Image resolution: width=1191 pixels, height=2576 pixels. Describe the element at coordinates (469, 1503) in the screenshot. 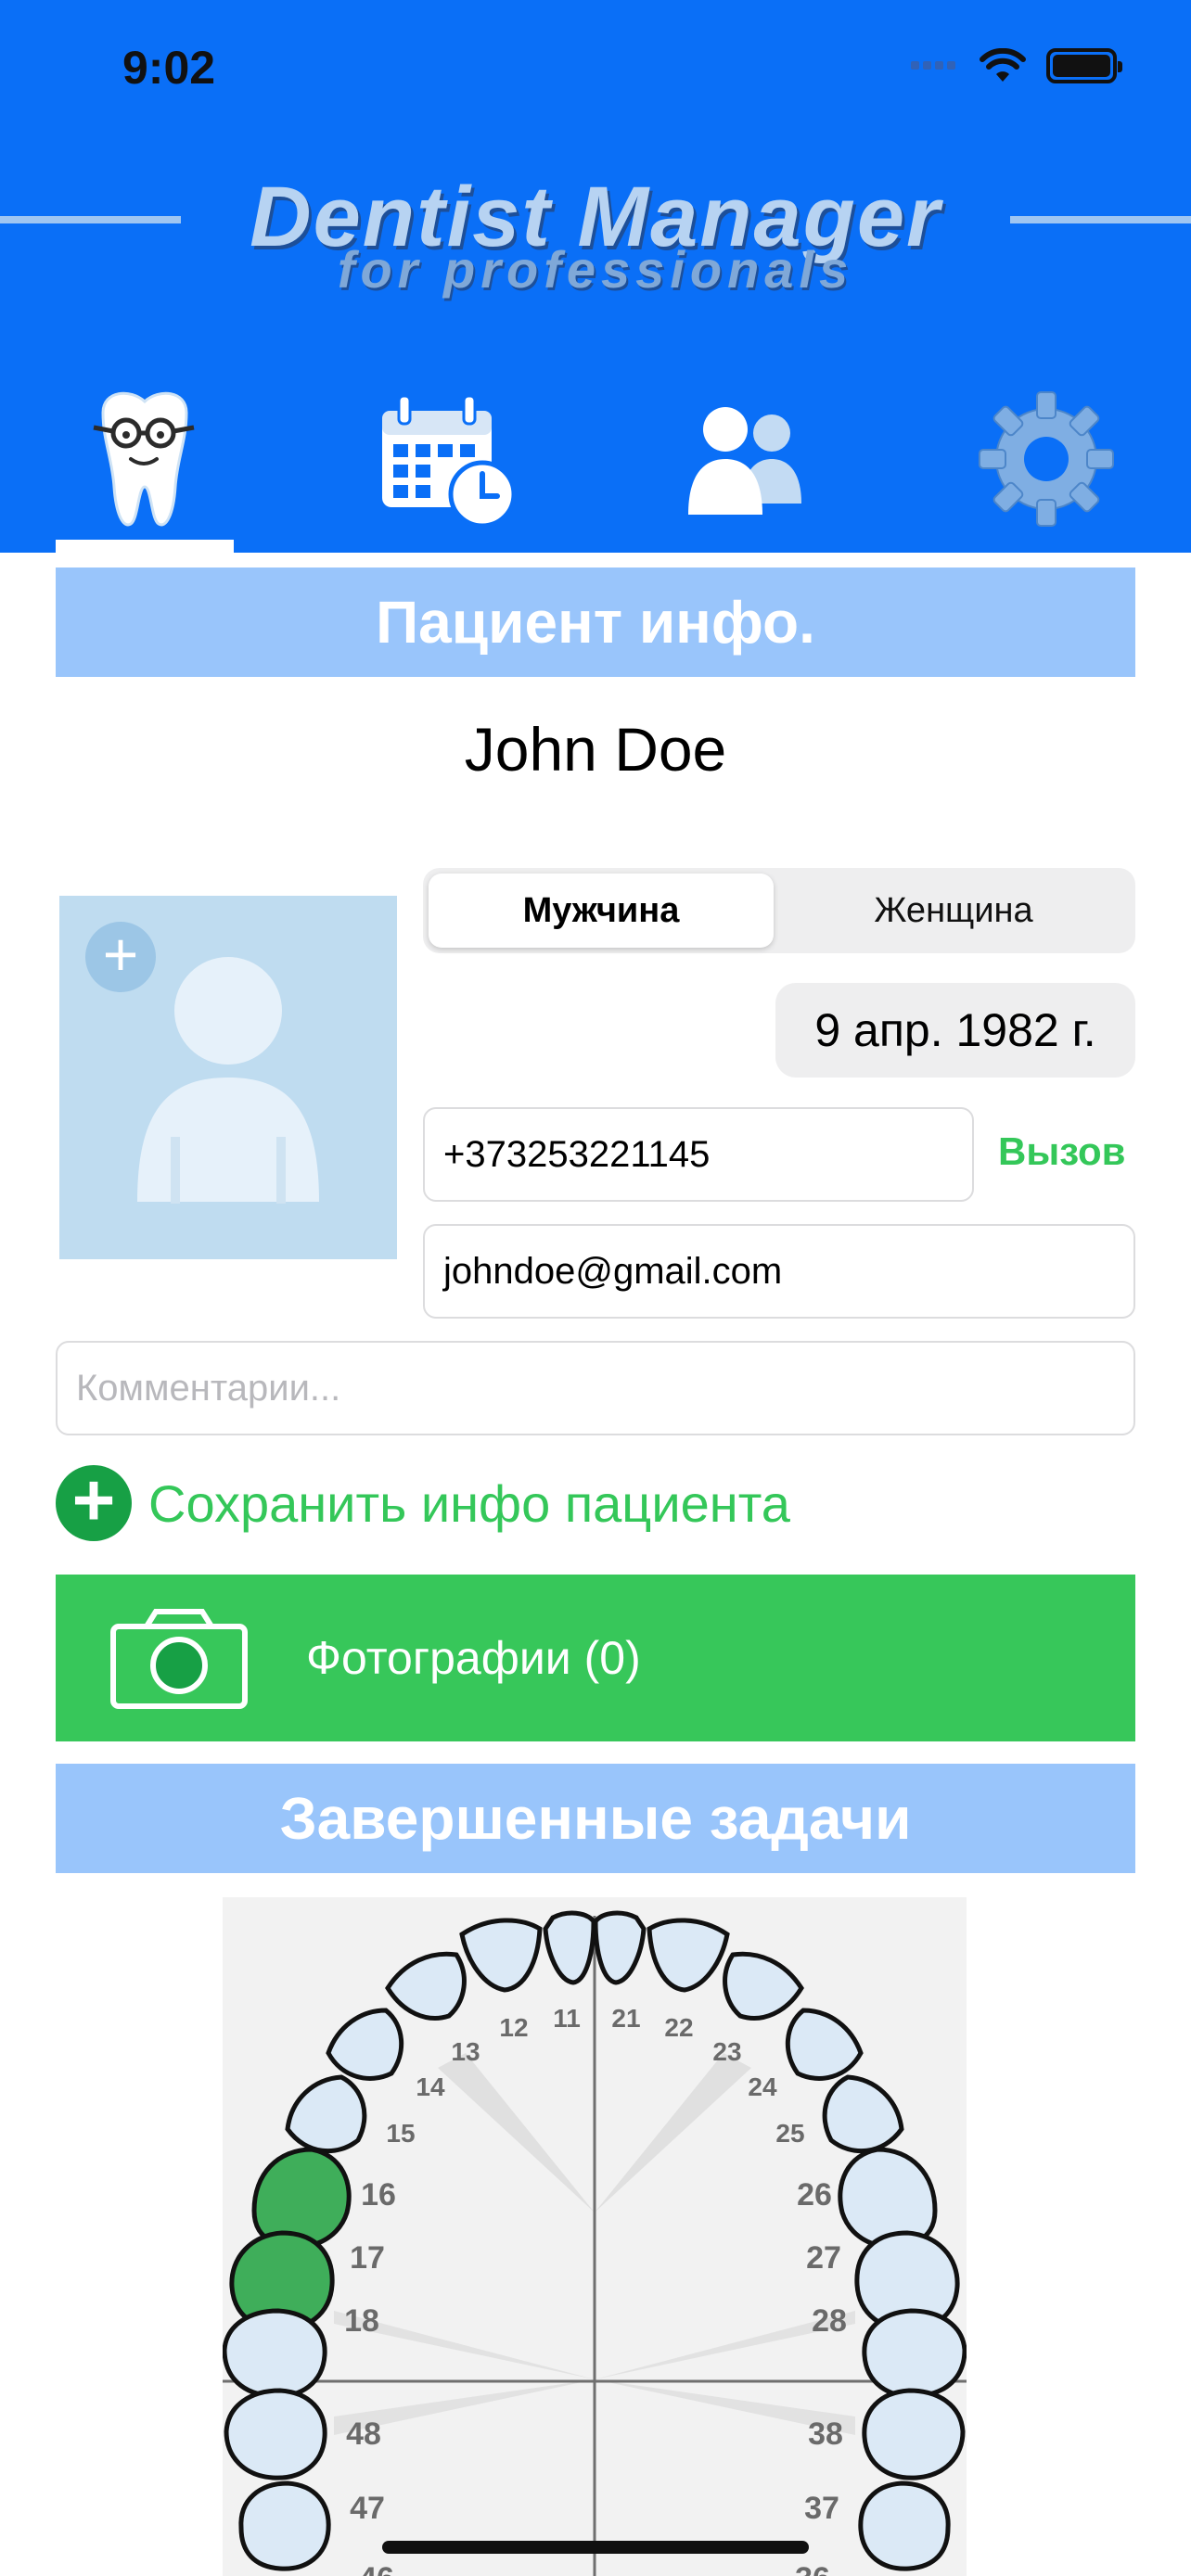

I see `save-patient-label: Сохранить инфо пациента` at that location.